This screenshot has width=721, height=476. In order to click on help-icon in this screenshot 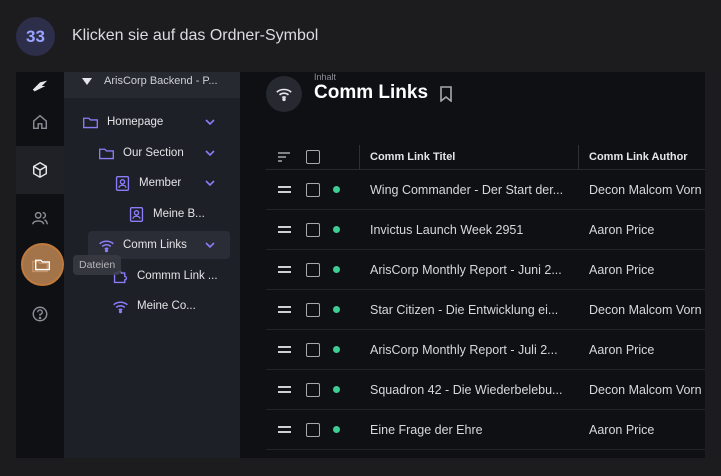, I will do `click(40, 314)`.